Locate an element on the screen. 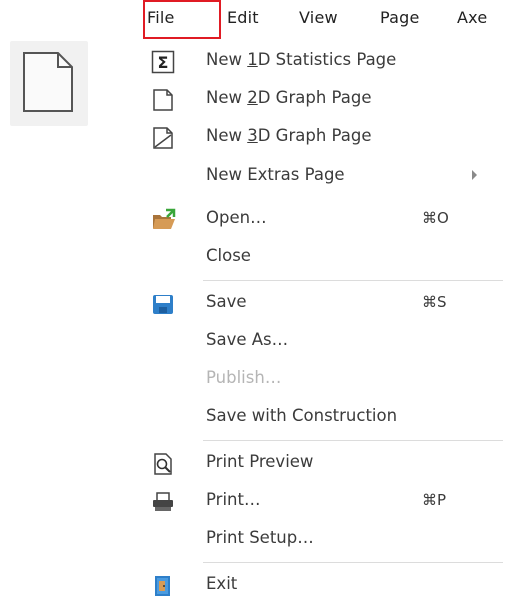 This screenshot has height=606, width=505. menu-item-new-2d-graph-page: New 2D Graph Page is located at coordinates (321, 100).